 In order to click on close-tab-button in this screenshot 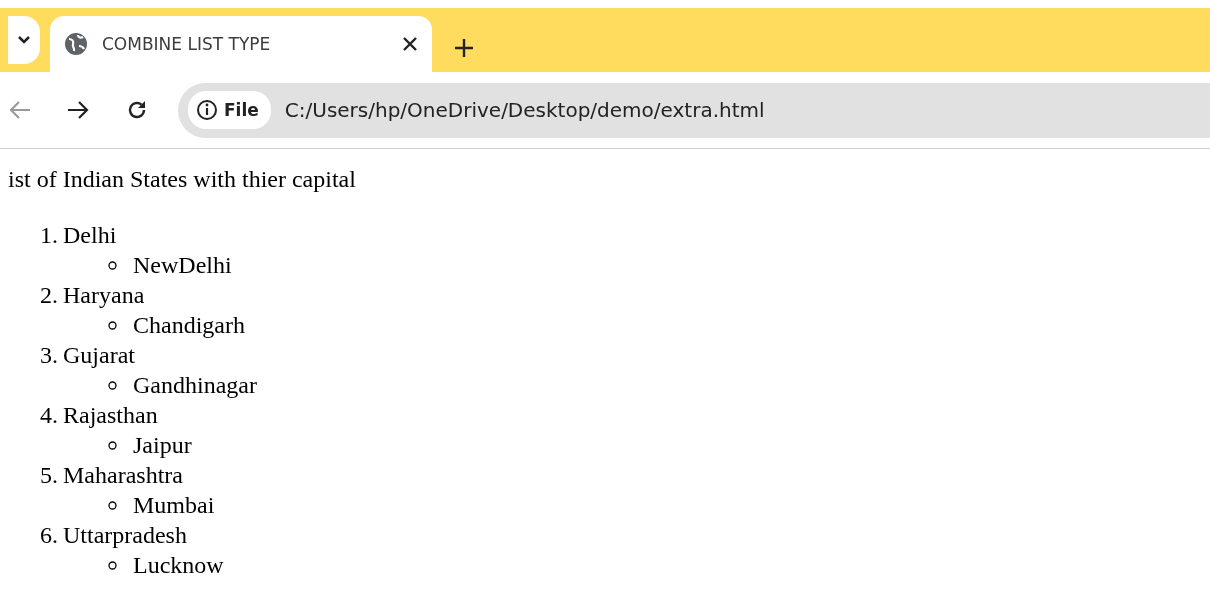, I will do `click(410, 44)`.